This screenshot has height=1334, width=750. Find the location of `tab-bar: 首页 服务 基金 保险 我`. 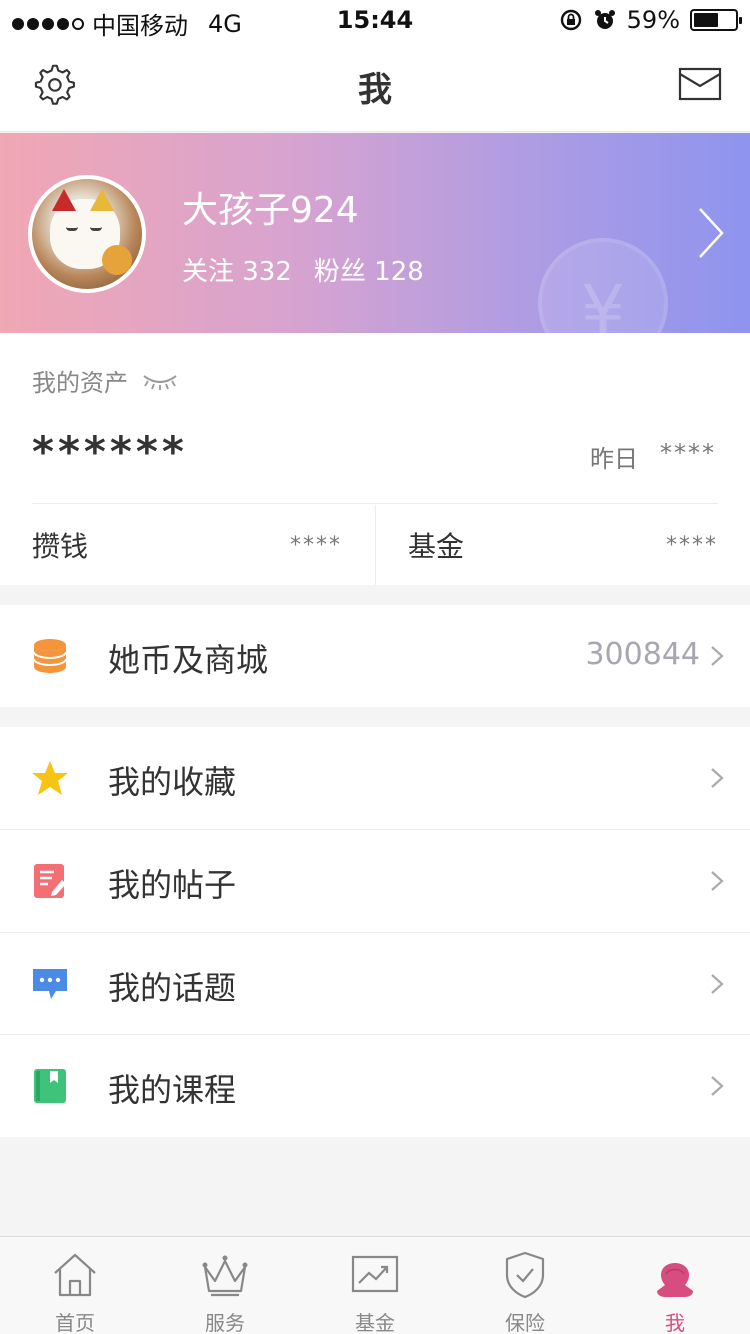

tab-bar: 首页 服务 基金 保险 我 is located at coordinates (375, 1285).